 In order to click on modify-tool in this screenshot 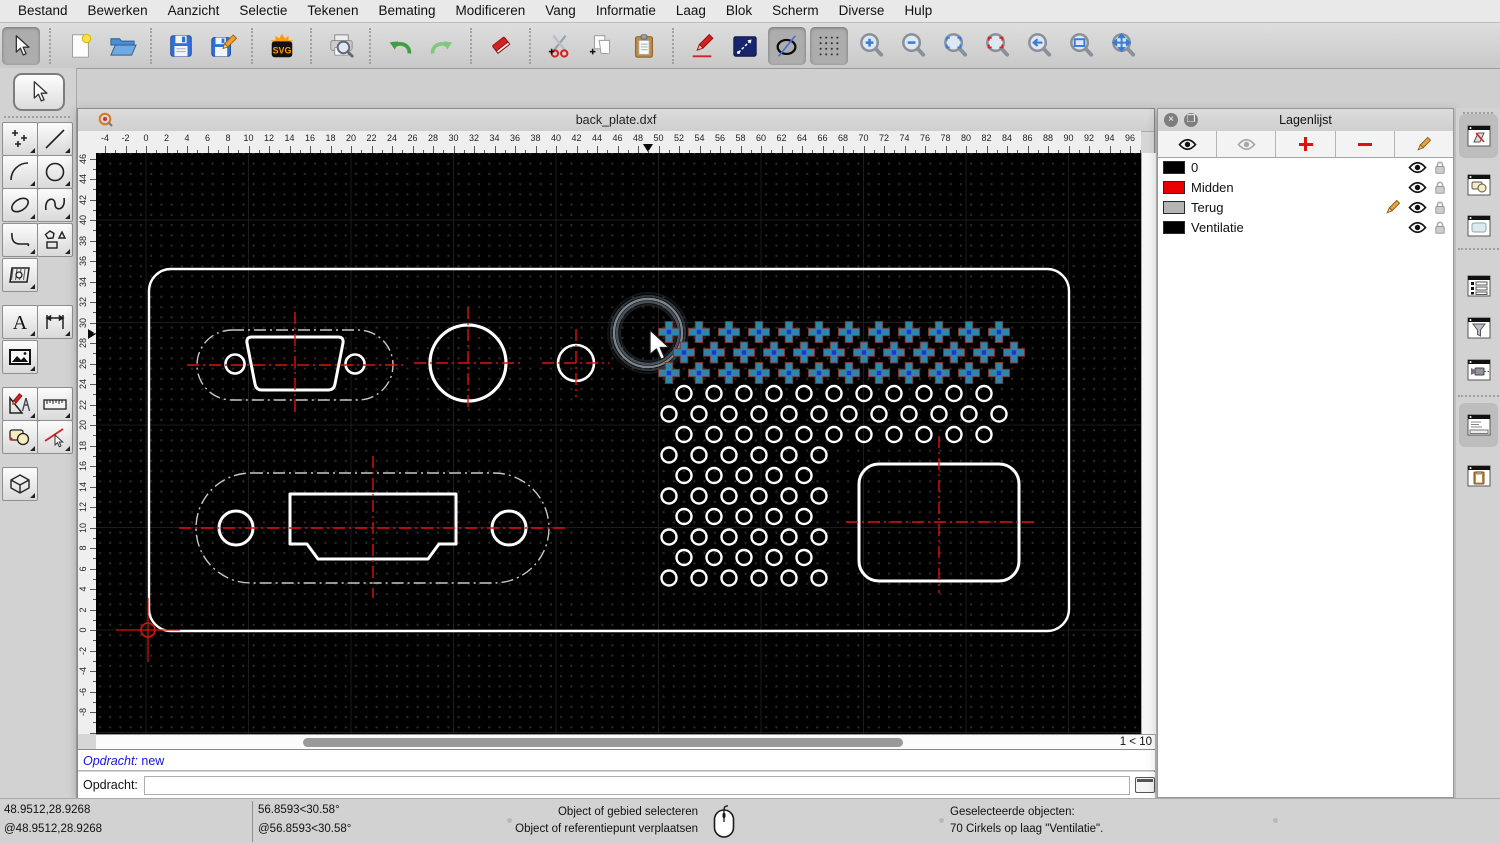, I will do `click(20, 437)`.